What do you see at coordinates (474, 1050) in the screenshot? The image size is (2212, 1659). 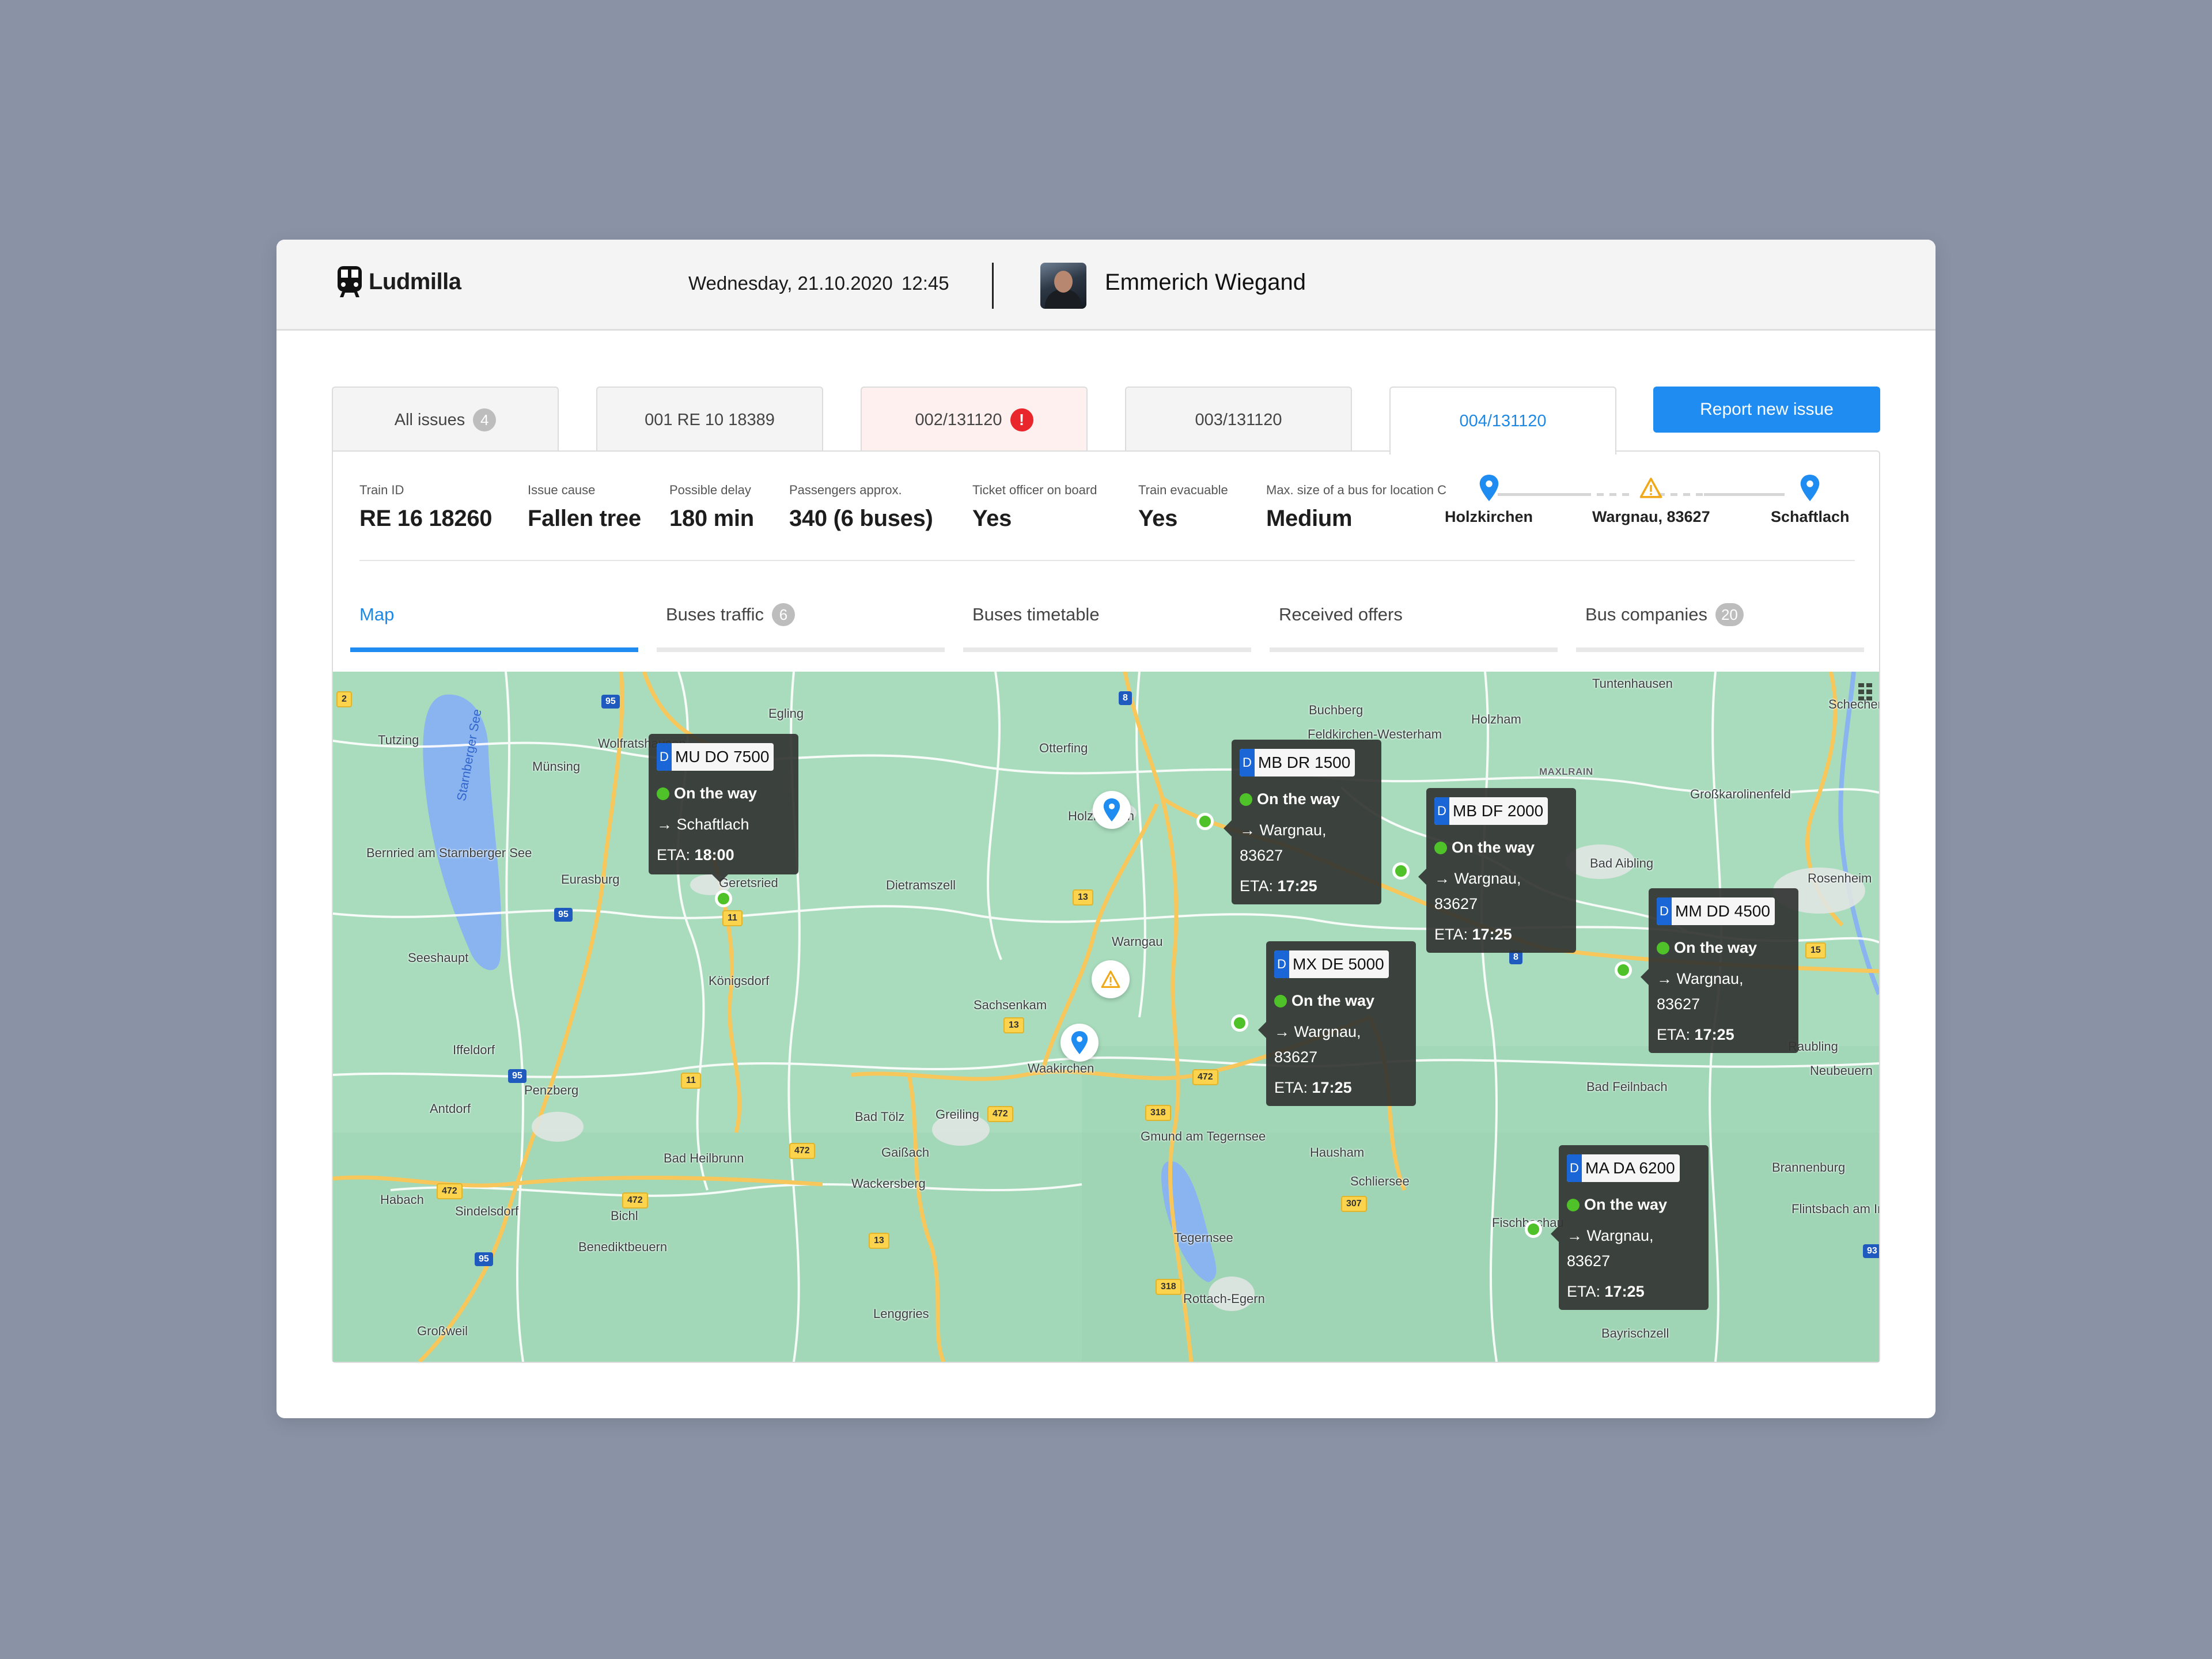 I see `map-place: Iffeldorf` at bounding box center [474, 1050].